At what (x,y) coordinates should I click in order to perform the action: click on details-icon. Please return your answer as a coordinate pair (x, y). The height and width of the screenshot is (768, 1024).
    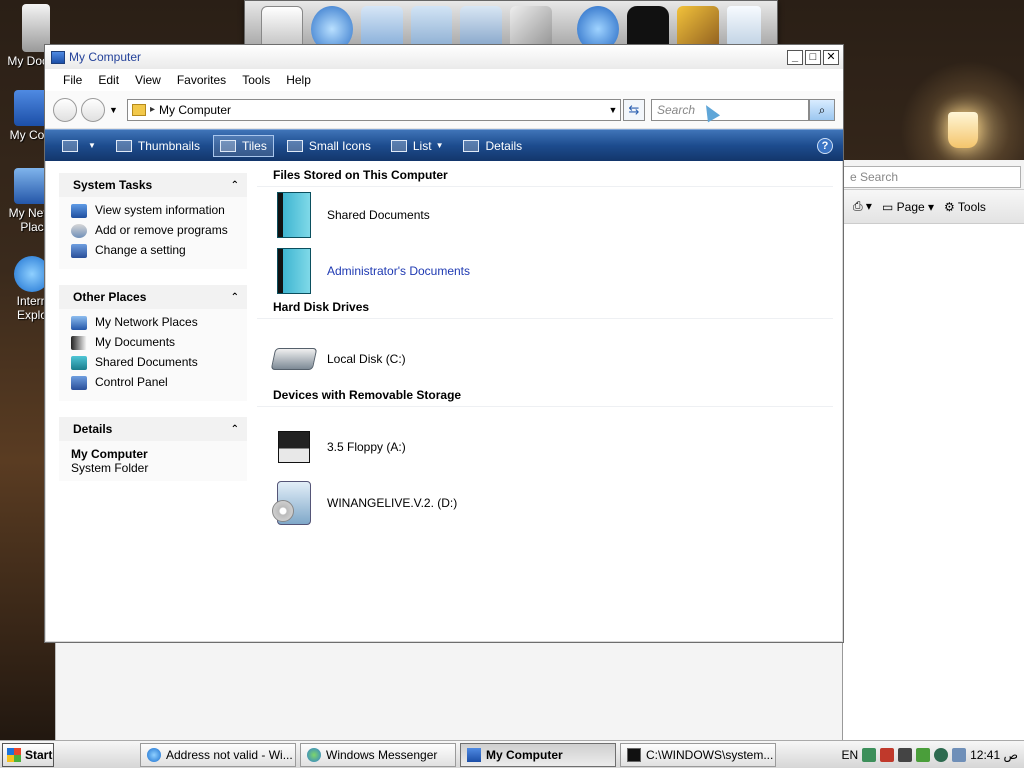
    Looking at the image, I should click on (471, 145).